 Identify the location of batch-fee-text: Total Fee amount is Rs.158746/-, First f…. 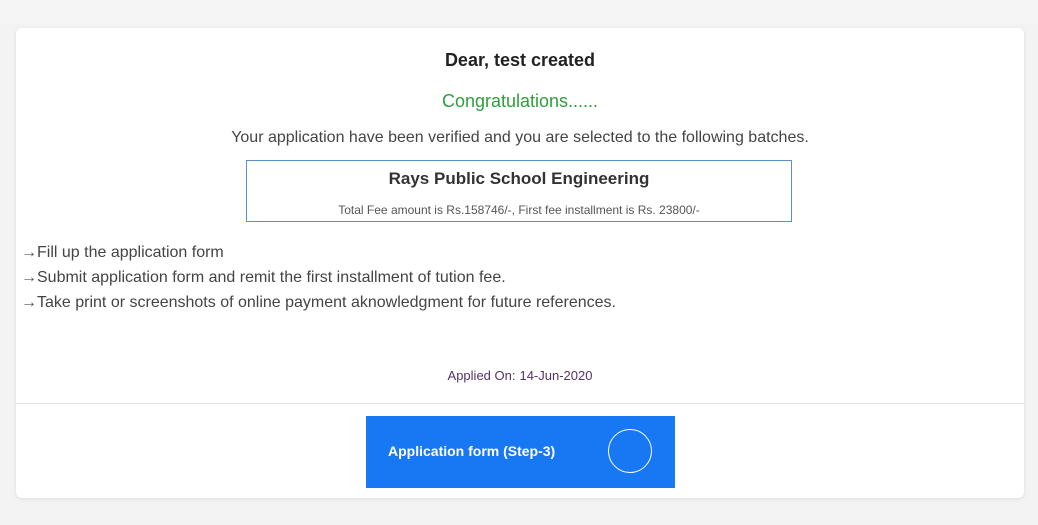
(519, 210).